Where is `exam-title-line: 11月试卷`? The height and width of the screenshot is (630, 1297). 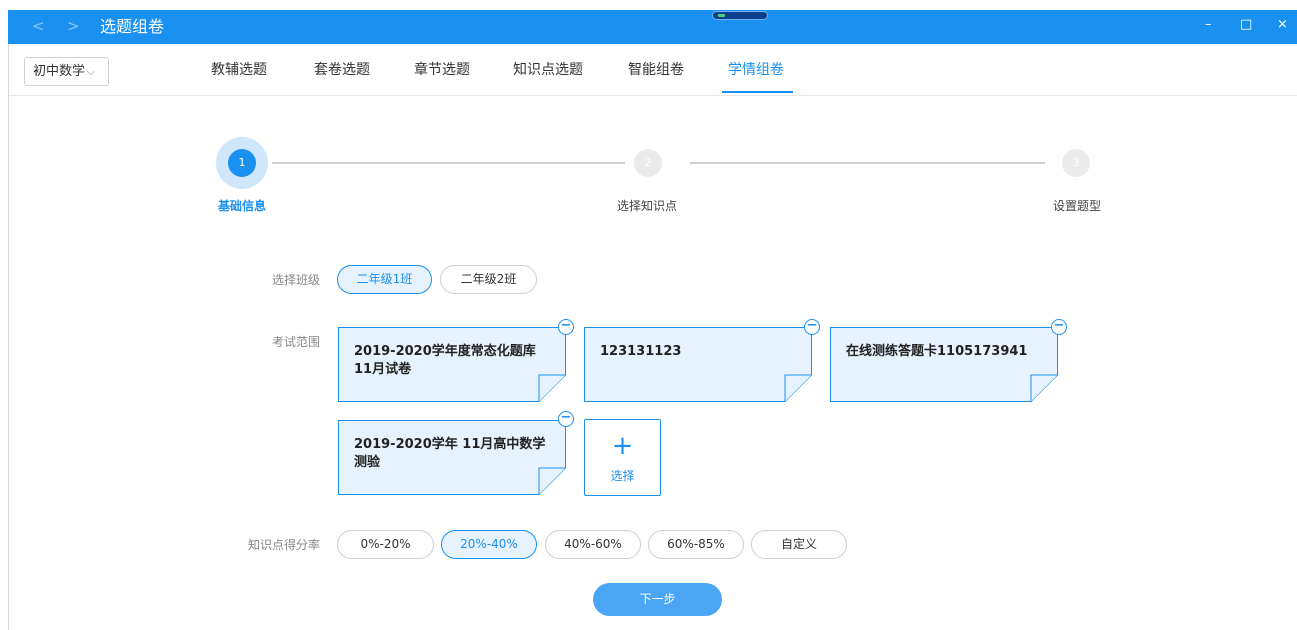
exam-title-line: 11月试卷 is located at coordinates (383, 369).